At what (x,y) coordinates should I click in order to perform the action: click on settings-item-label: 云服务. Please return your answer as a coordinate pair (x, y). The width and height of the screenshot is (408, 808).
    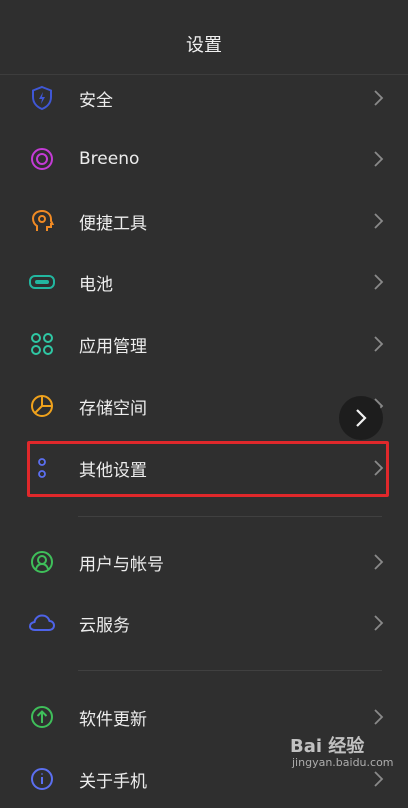
    Looking at the image, I should click on (104, 625).